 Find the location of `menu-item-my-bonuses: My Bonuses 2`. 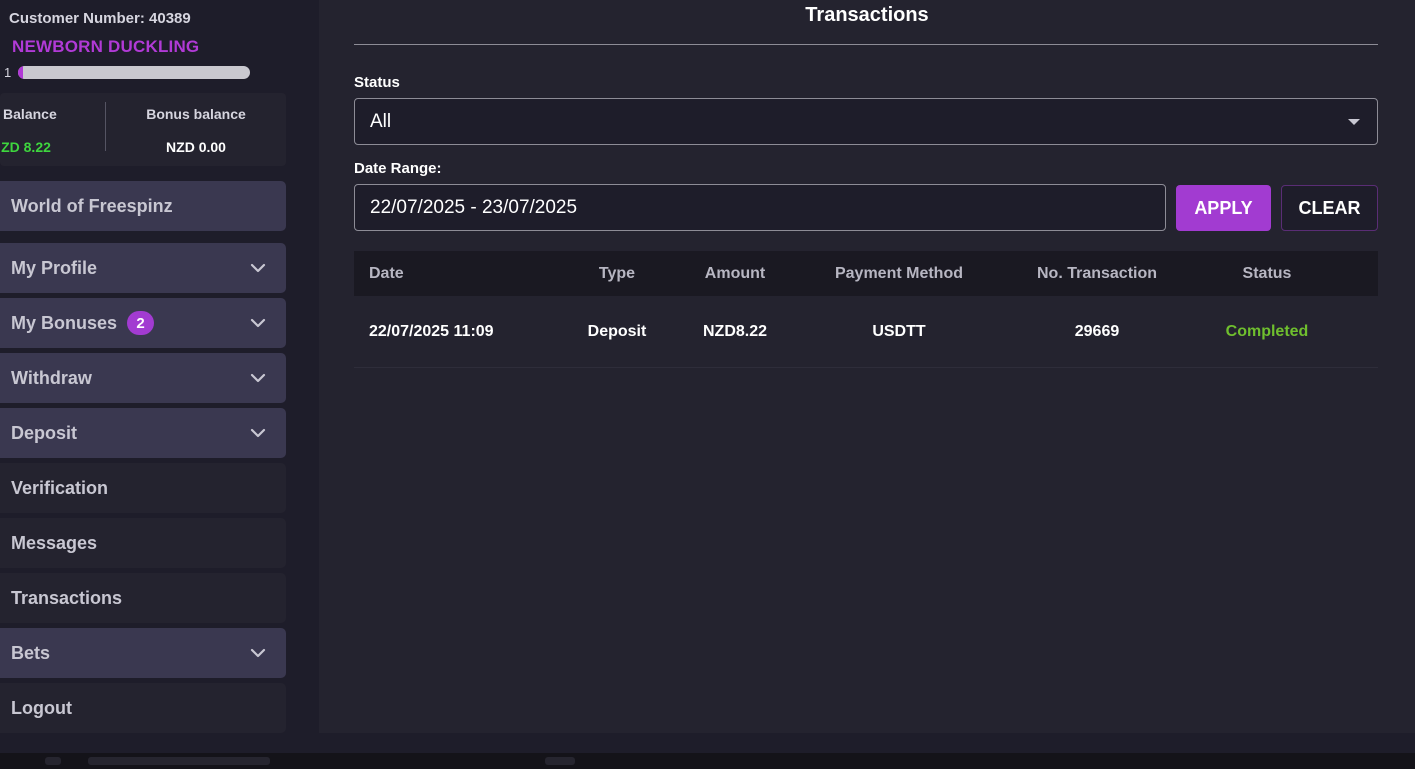

menu-item-my-bonuses: My Bonuses 2 is located at coordinates (143, 323).